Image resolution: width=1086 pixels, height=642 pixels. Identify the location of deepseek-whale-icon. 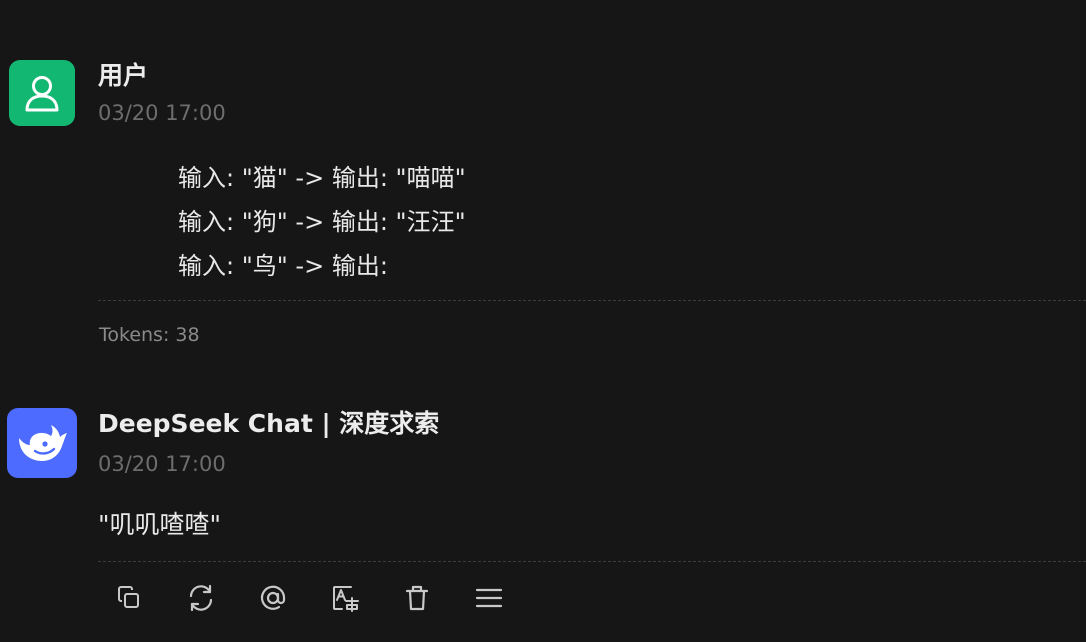
(43, 443).